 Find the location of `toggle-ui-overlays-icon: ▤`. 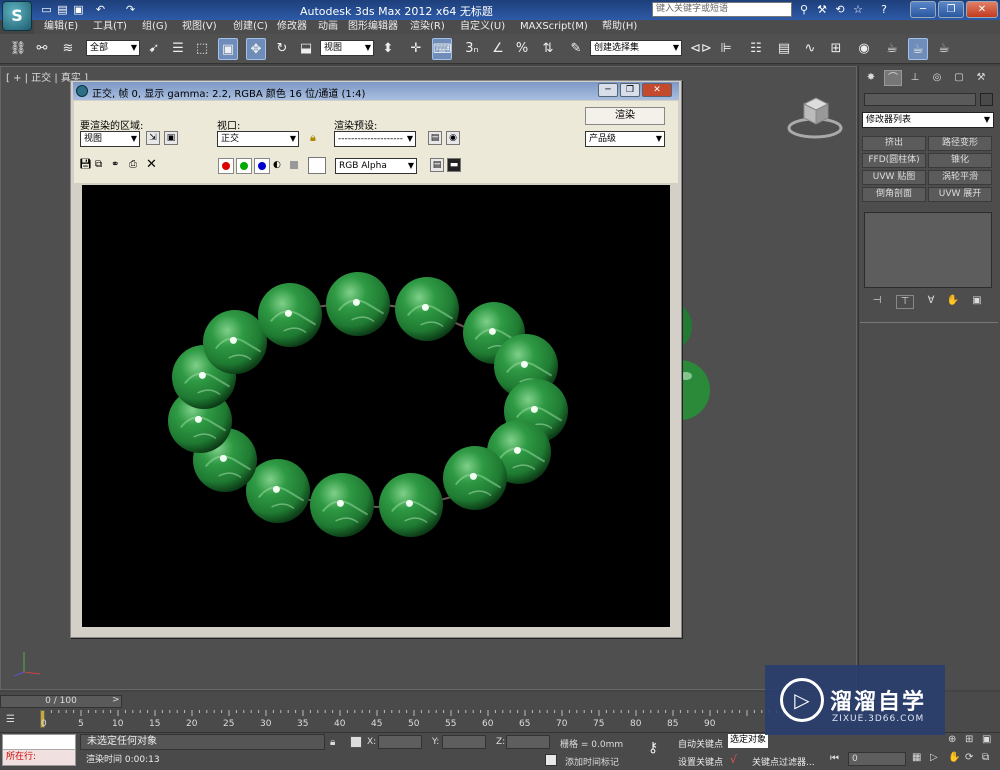

toggle-ui-overlays-icon: ▤ is located at coordinates (437, 165).